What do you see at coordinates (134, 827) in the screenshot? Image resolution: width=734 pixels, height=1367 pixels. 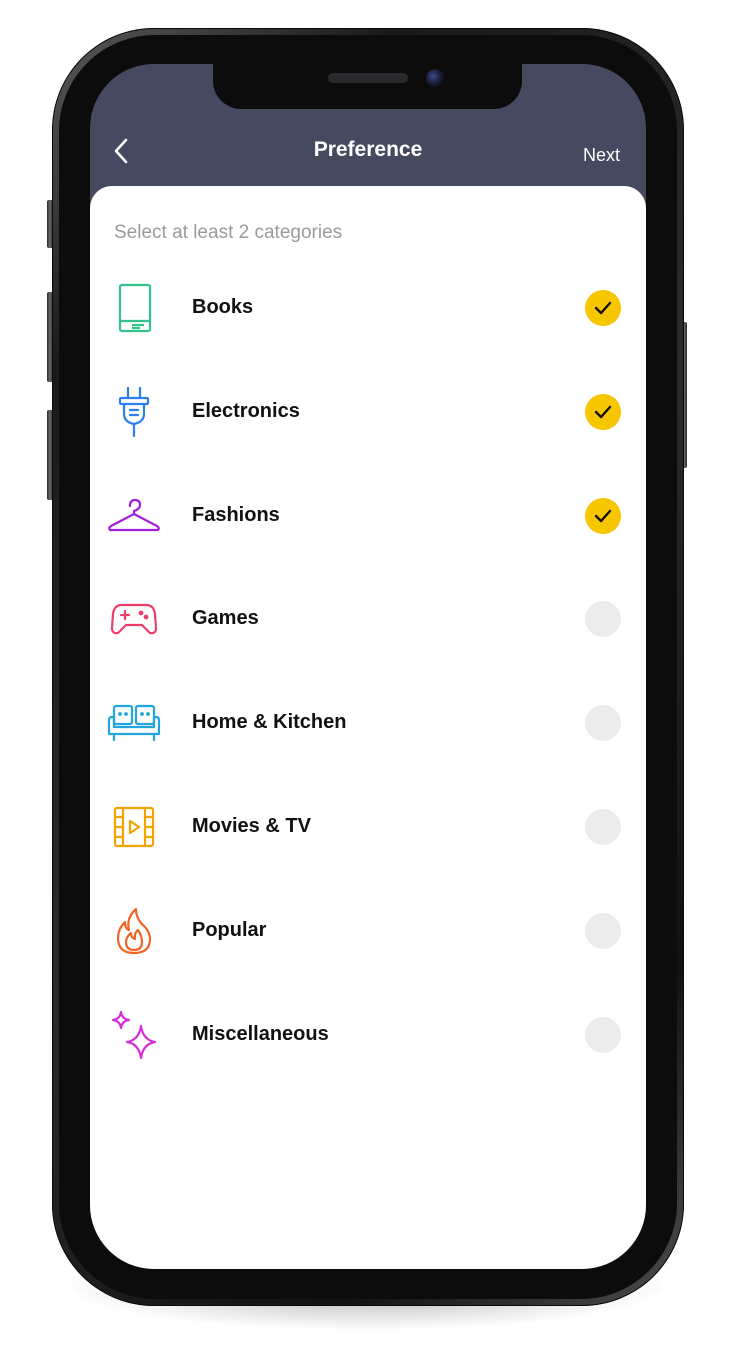 I see `film-icon` at bounding box center [134, 827].